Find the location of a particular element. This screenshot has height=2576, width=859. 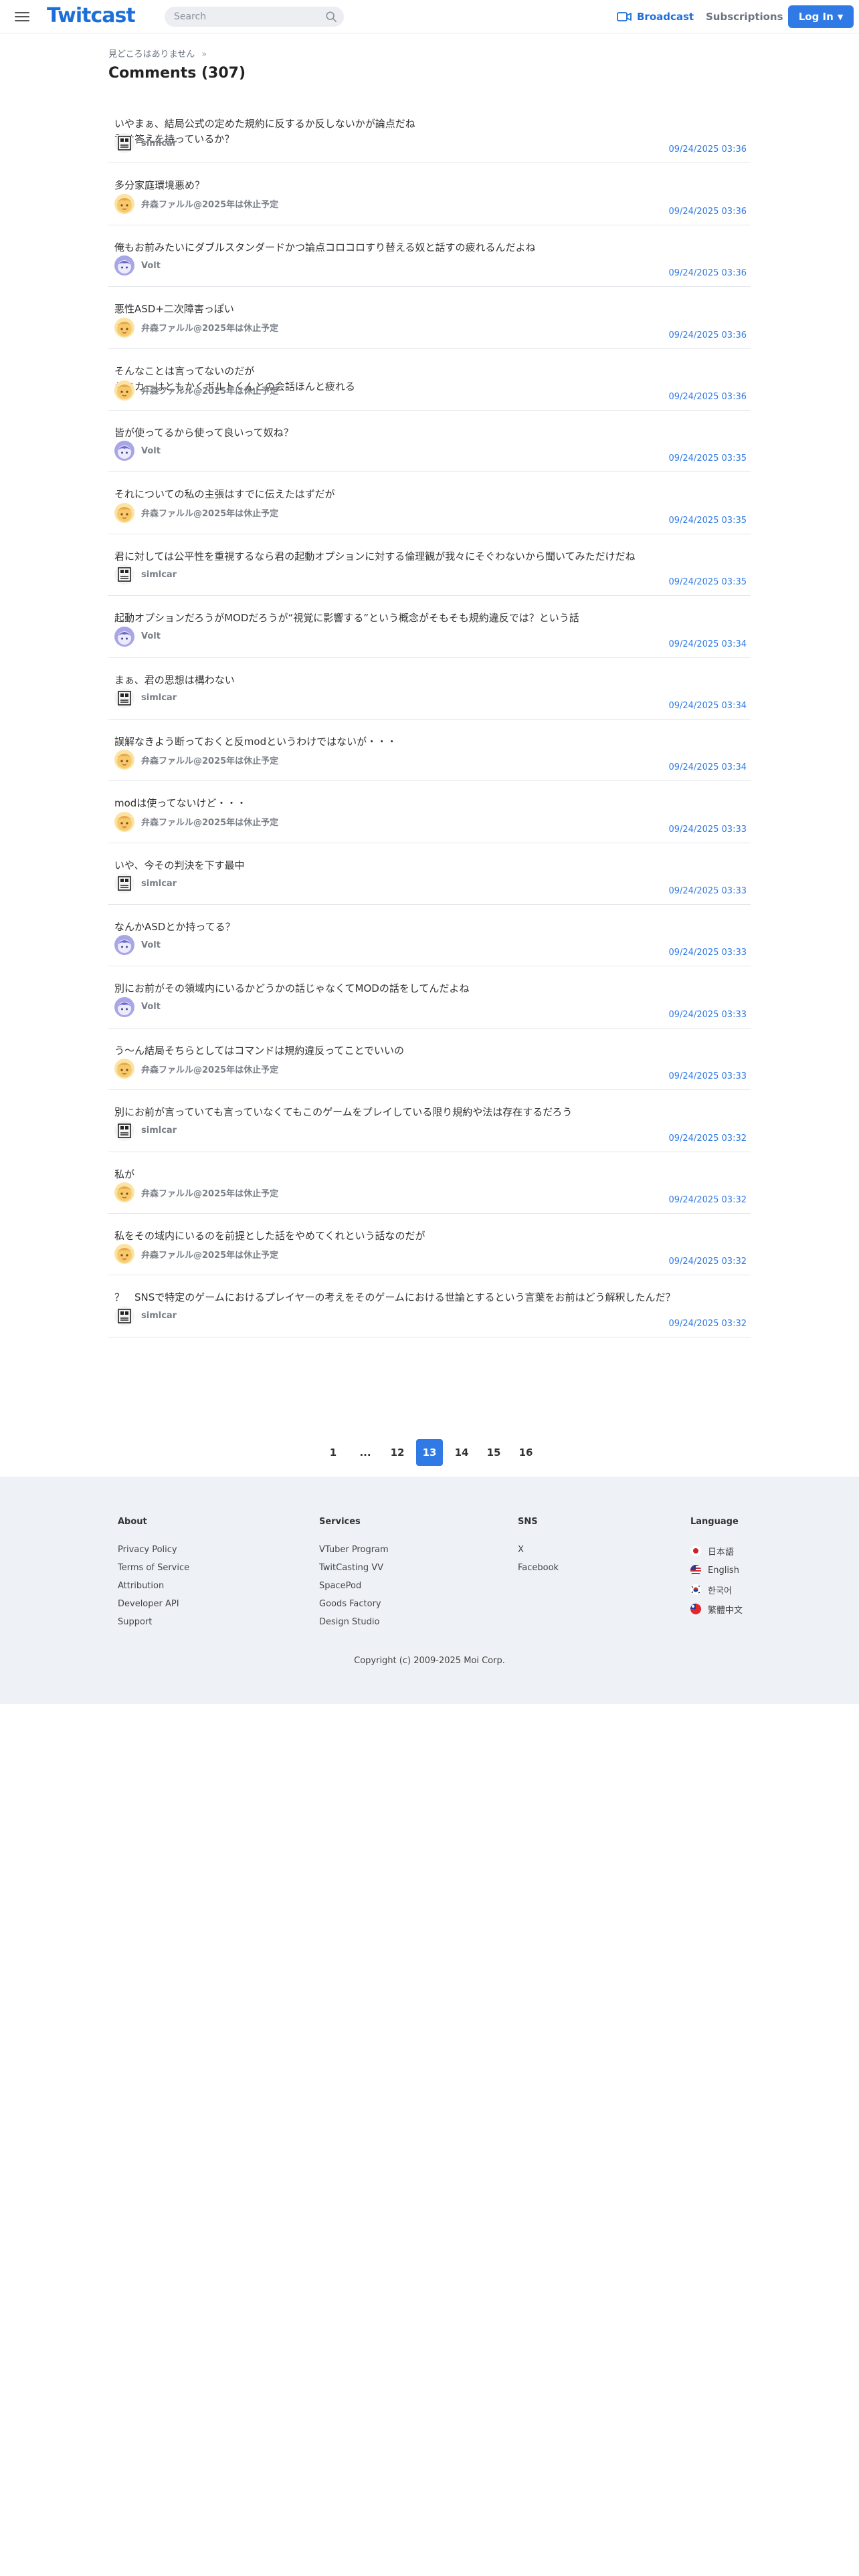

footer-link: X is located at coordinates (538, 1550).